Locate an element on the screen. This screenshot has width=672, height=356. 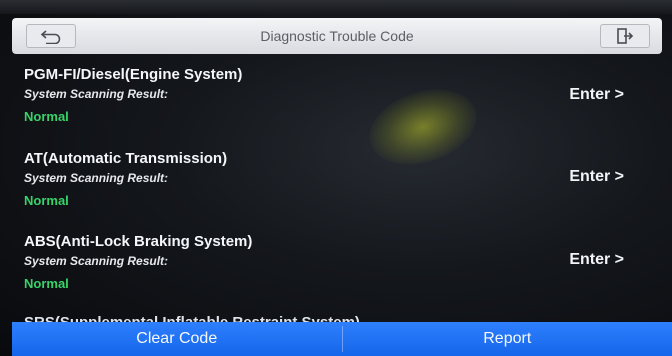
exit-icon is located at coordinates (625, 36).